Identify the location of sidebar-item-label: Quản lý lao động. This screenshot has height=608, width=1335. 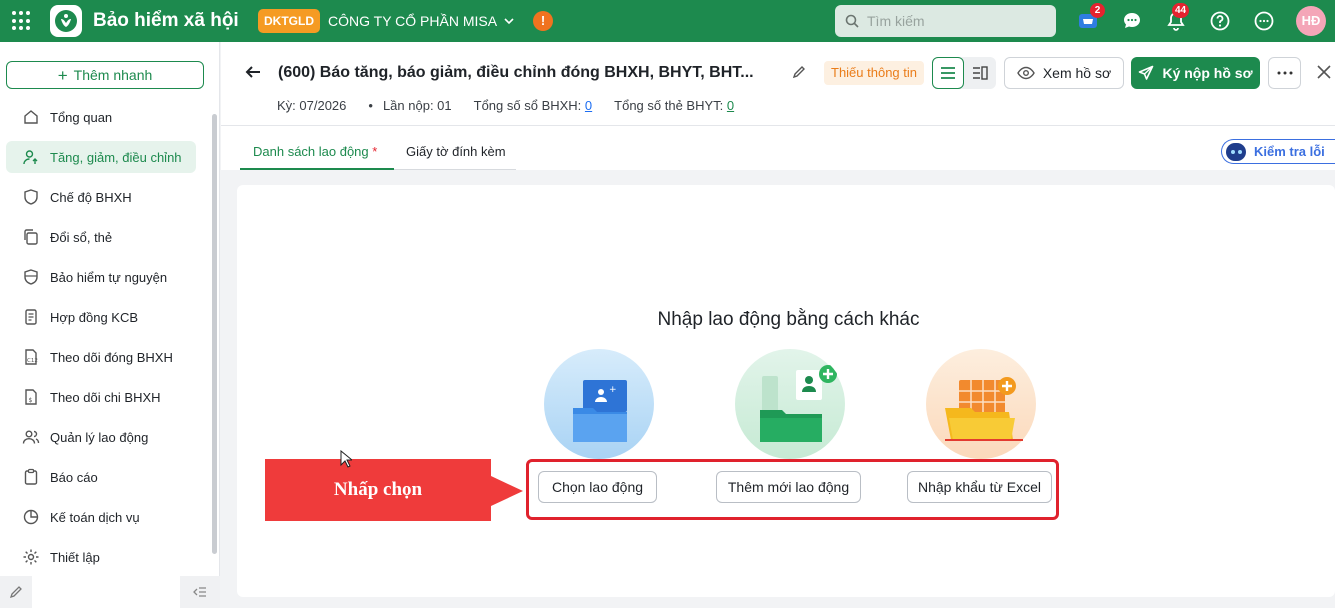
(99, 437).